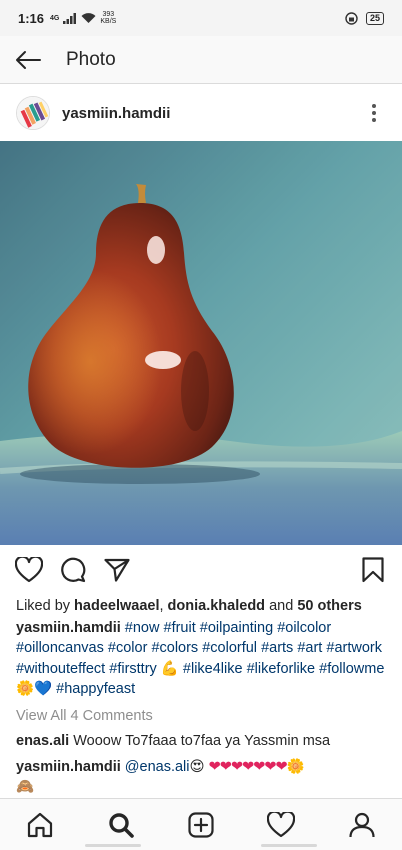  I want to click on nav-profile, so click(362, 825).